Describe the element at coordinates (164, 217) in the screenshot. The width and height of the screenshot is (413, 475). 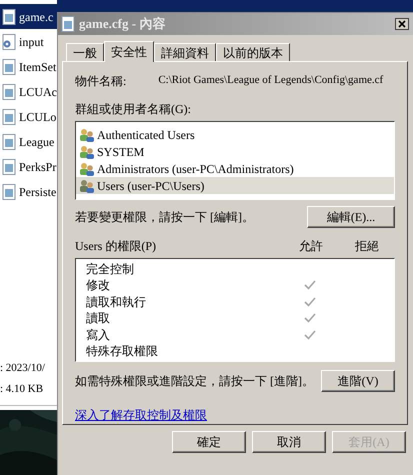
I see `edit-hint: 若要變更權限，請按一下 [編輯]。` at that location.